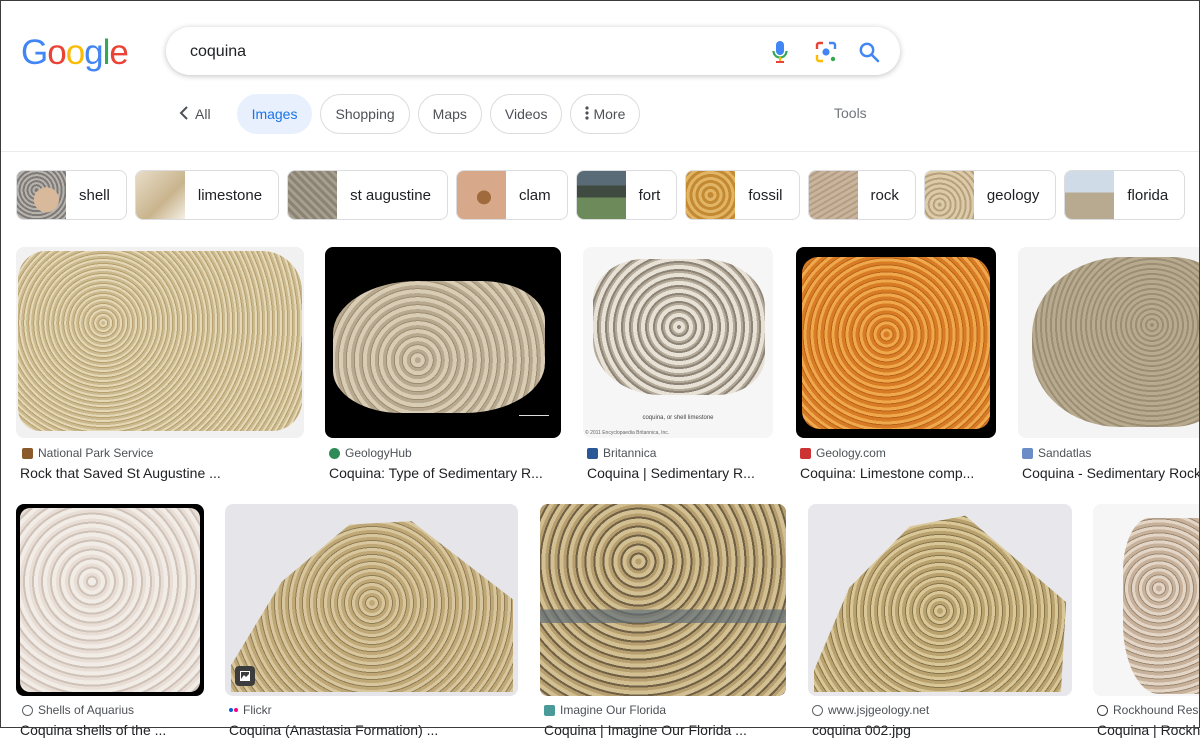  What do you see at coordinates (942, 730) in the screenshot?
I see `result-title: coquina 002.jpg` at bounding box center [942, 730].